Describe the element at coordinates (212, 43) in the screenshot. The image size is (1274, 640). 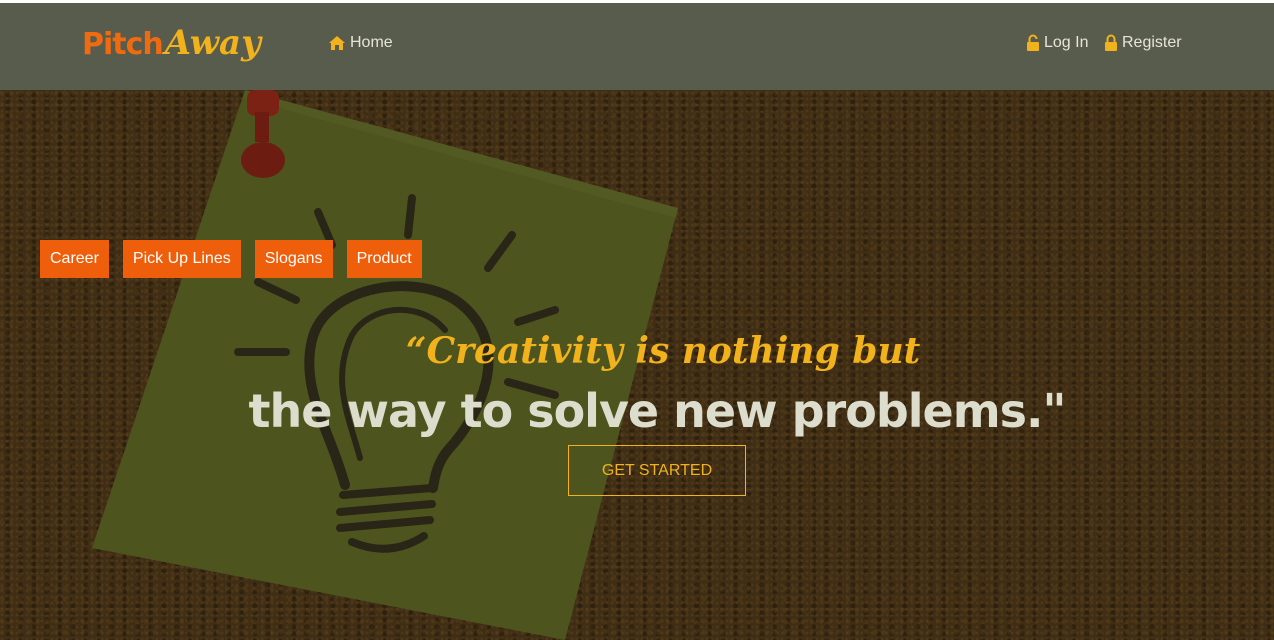
I see `brand-away-text: Away` at that location.